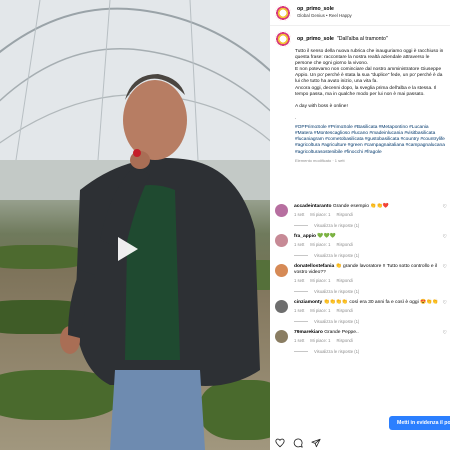  I want to click on comment-icon, so click(298, 443).